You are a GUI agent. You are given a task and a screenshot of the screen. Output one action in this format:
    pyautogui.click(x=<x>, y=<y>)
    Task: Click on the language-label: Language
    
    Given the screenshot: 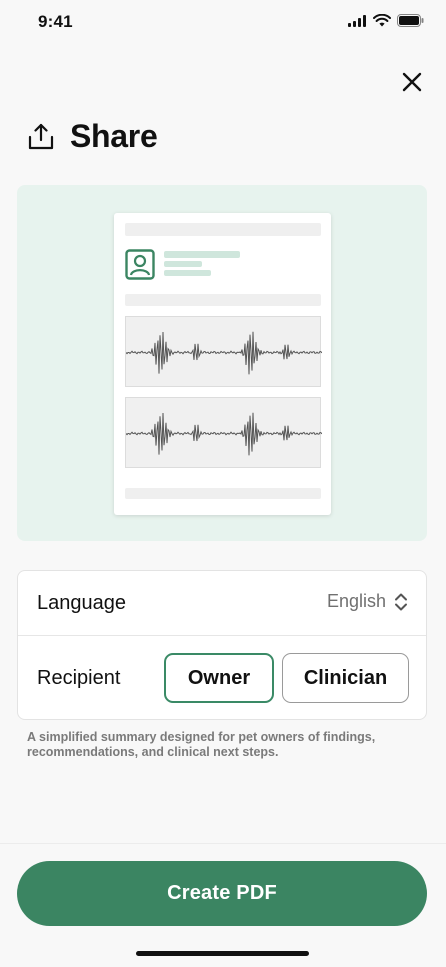 What is the action you would take?
    pyautogui.click(x=81, y=603)
    